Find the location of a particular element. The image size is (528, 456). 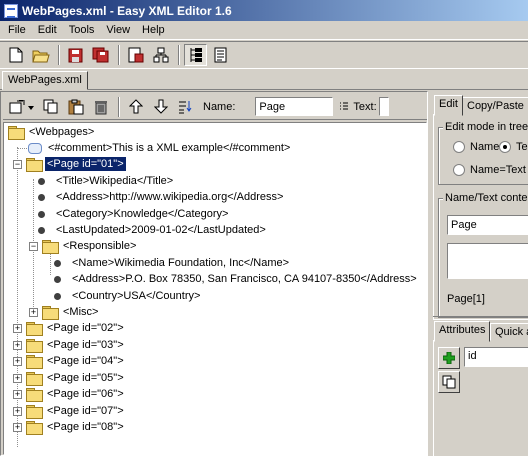

app-icon is located at coordinates (11, 10).